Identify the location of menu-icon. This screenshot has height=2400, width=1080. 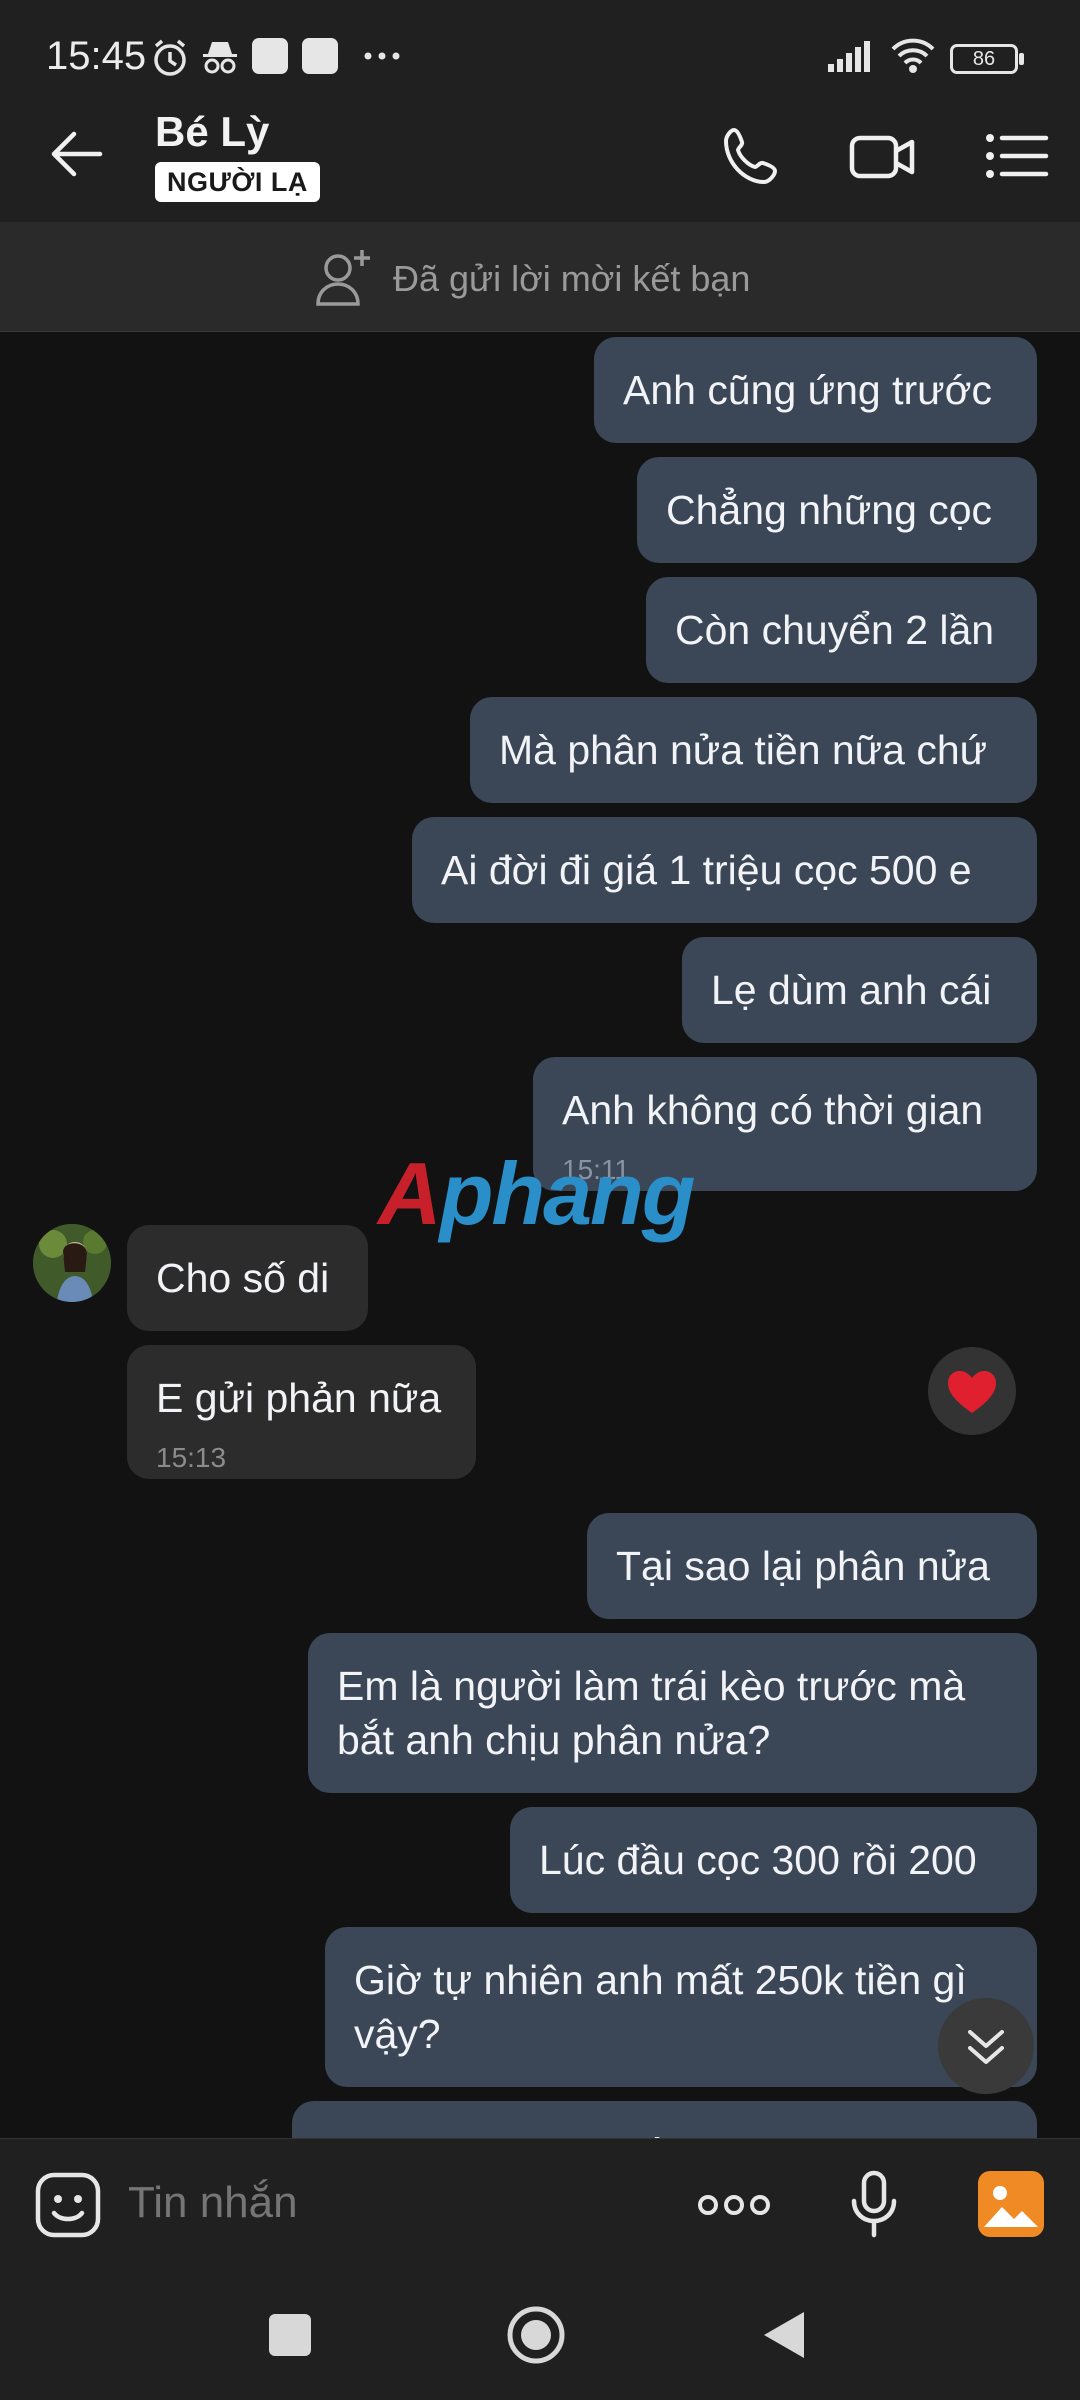
(1016, 156).